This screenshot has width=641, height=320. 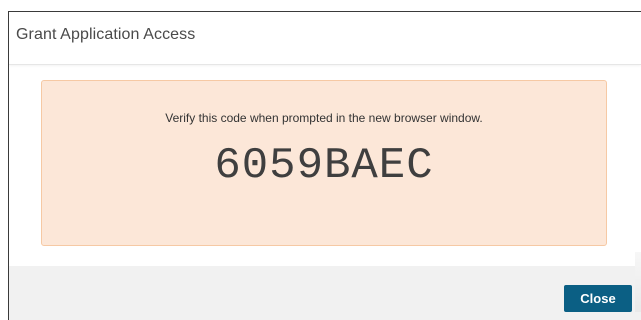 What do you see at coordinates (598, 298) in the screenshot?
I see `close-button: Close` at bounding box center [598, 298].